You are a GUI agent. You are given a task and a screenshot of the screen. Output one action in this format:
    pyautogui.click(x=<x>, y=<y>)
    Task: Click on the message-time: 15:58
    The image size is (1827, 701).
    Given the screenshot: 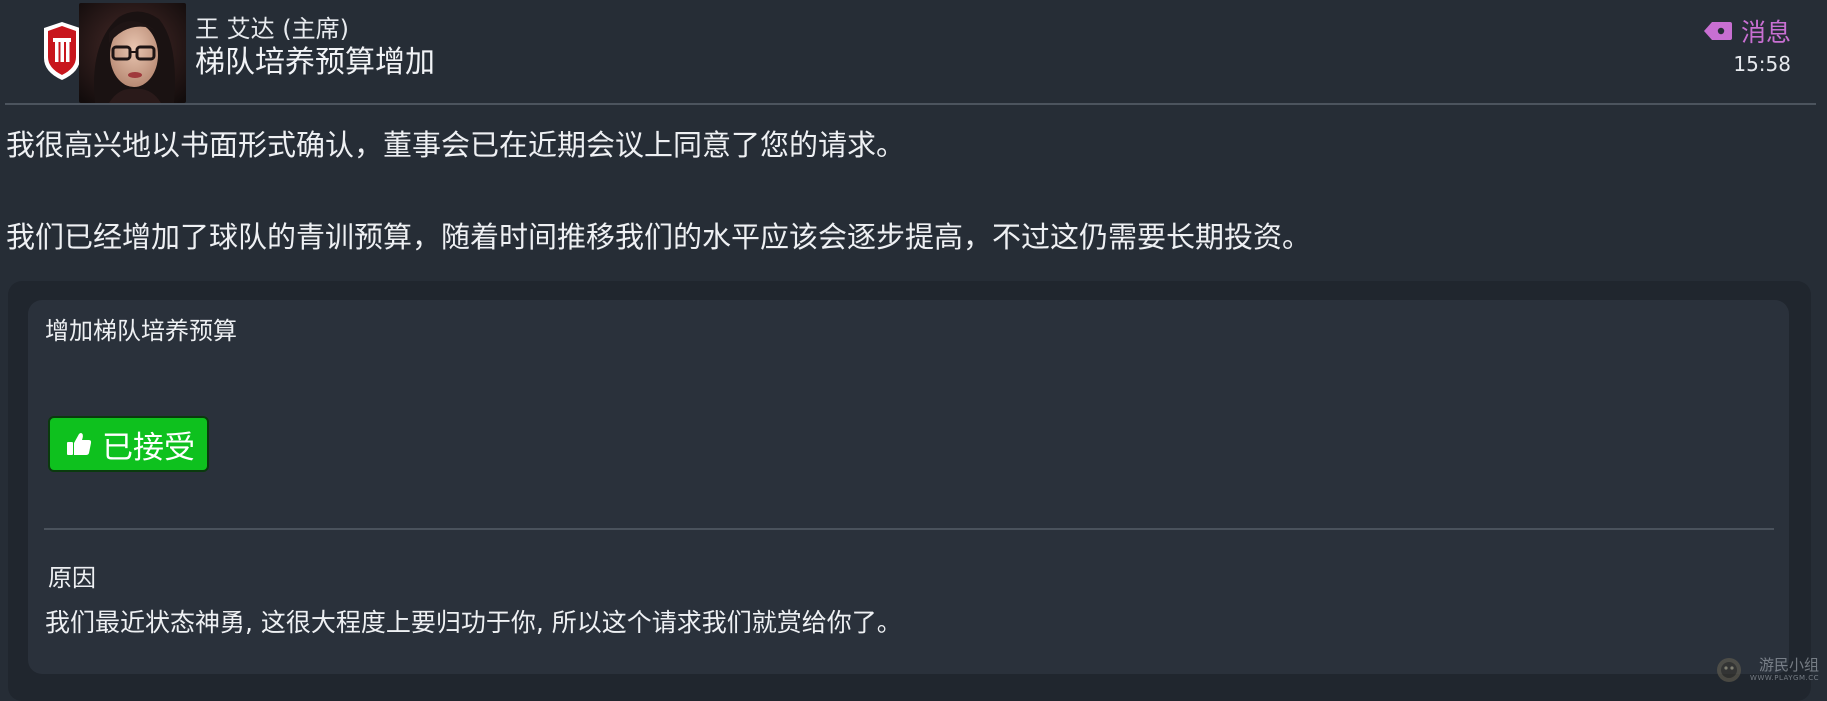 What is the action you would take?
    pyautogui.click(x=1762, y=64)
    